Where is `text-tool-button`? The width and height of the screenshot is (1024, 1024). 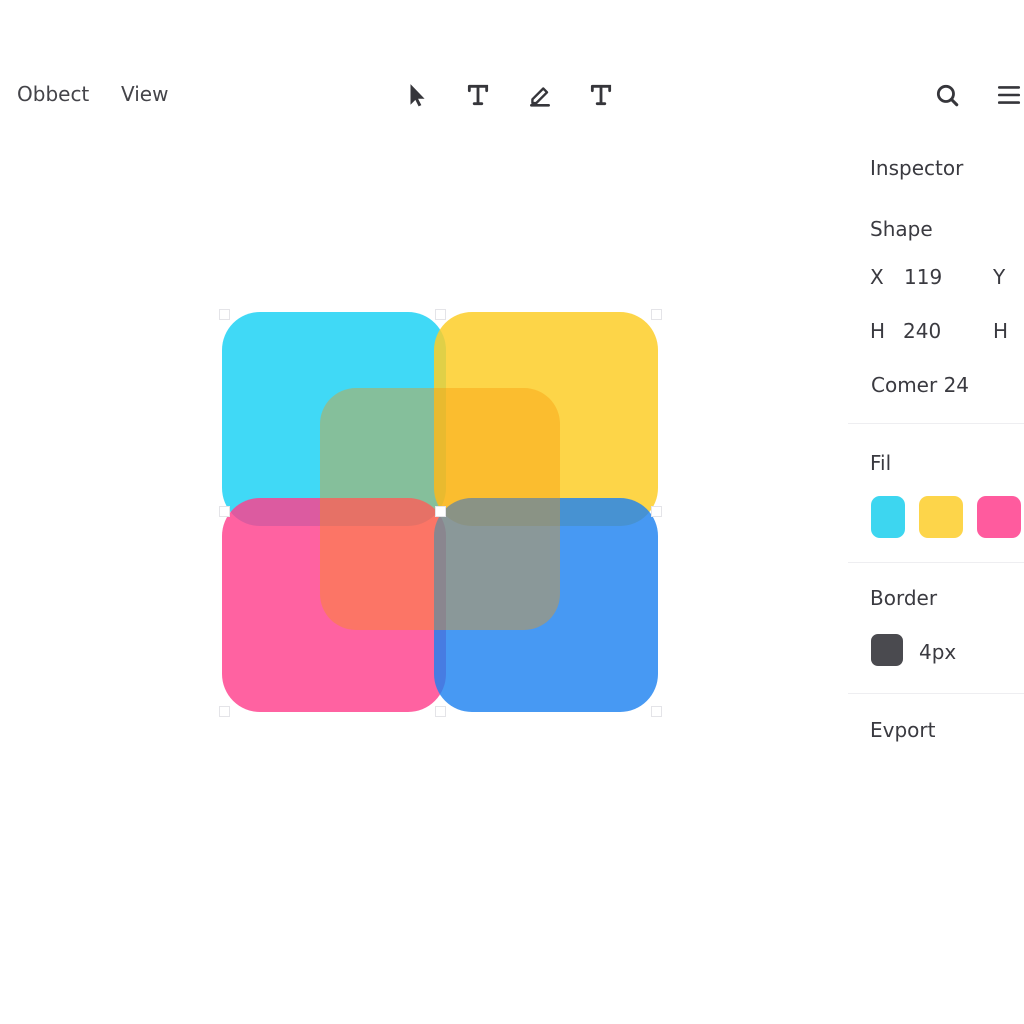 text-tool-button is located at coordinates (478, 95).